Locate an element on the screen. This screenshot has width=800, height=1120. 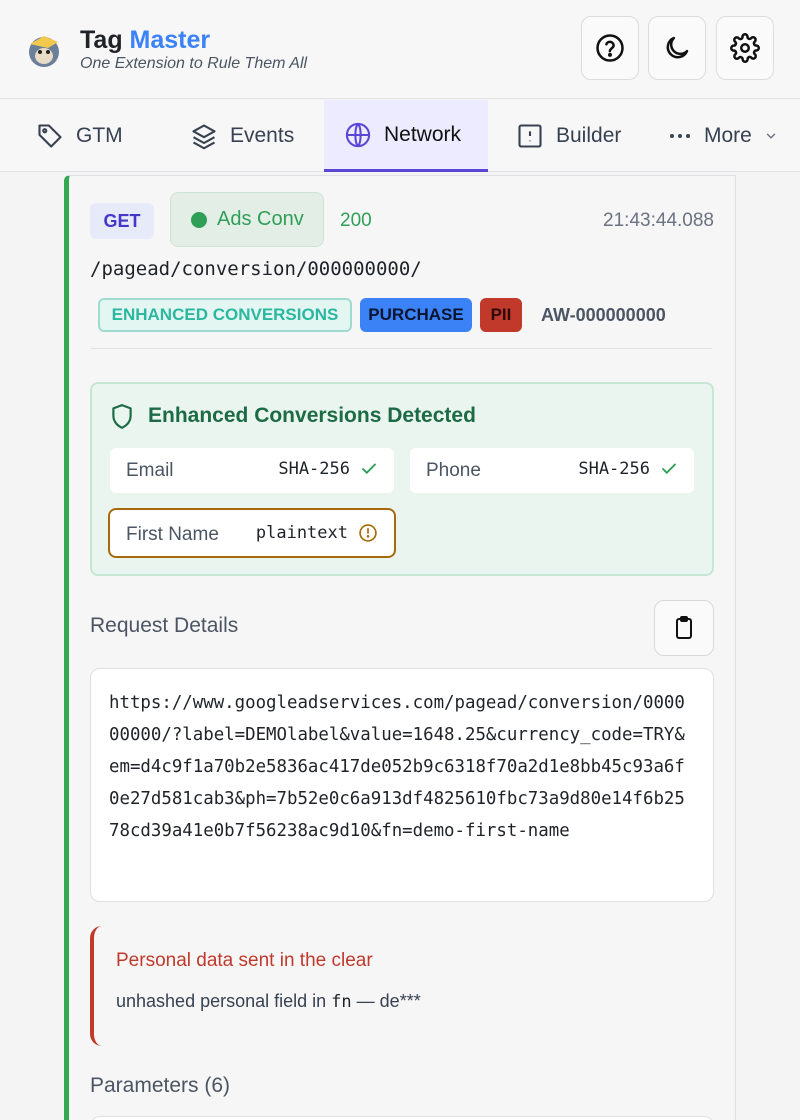
tab-gtm-label: GTM is located at coordinates (99, 135).